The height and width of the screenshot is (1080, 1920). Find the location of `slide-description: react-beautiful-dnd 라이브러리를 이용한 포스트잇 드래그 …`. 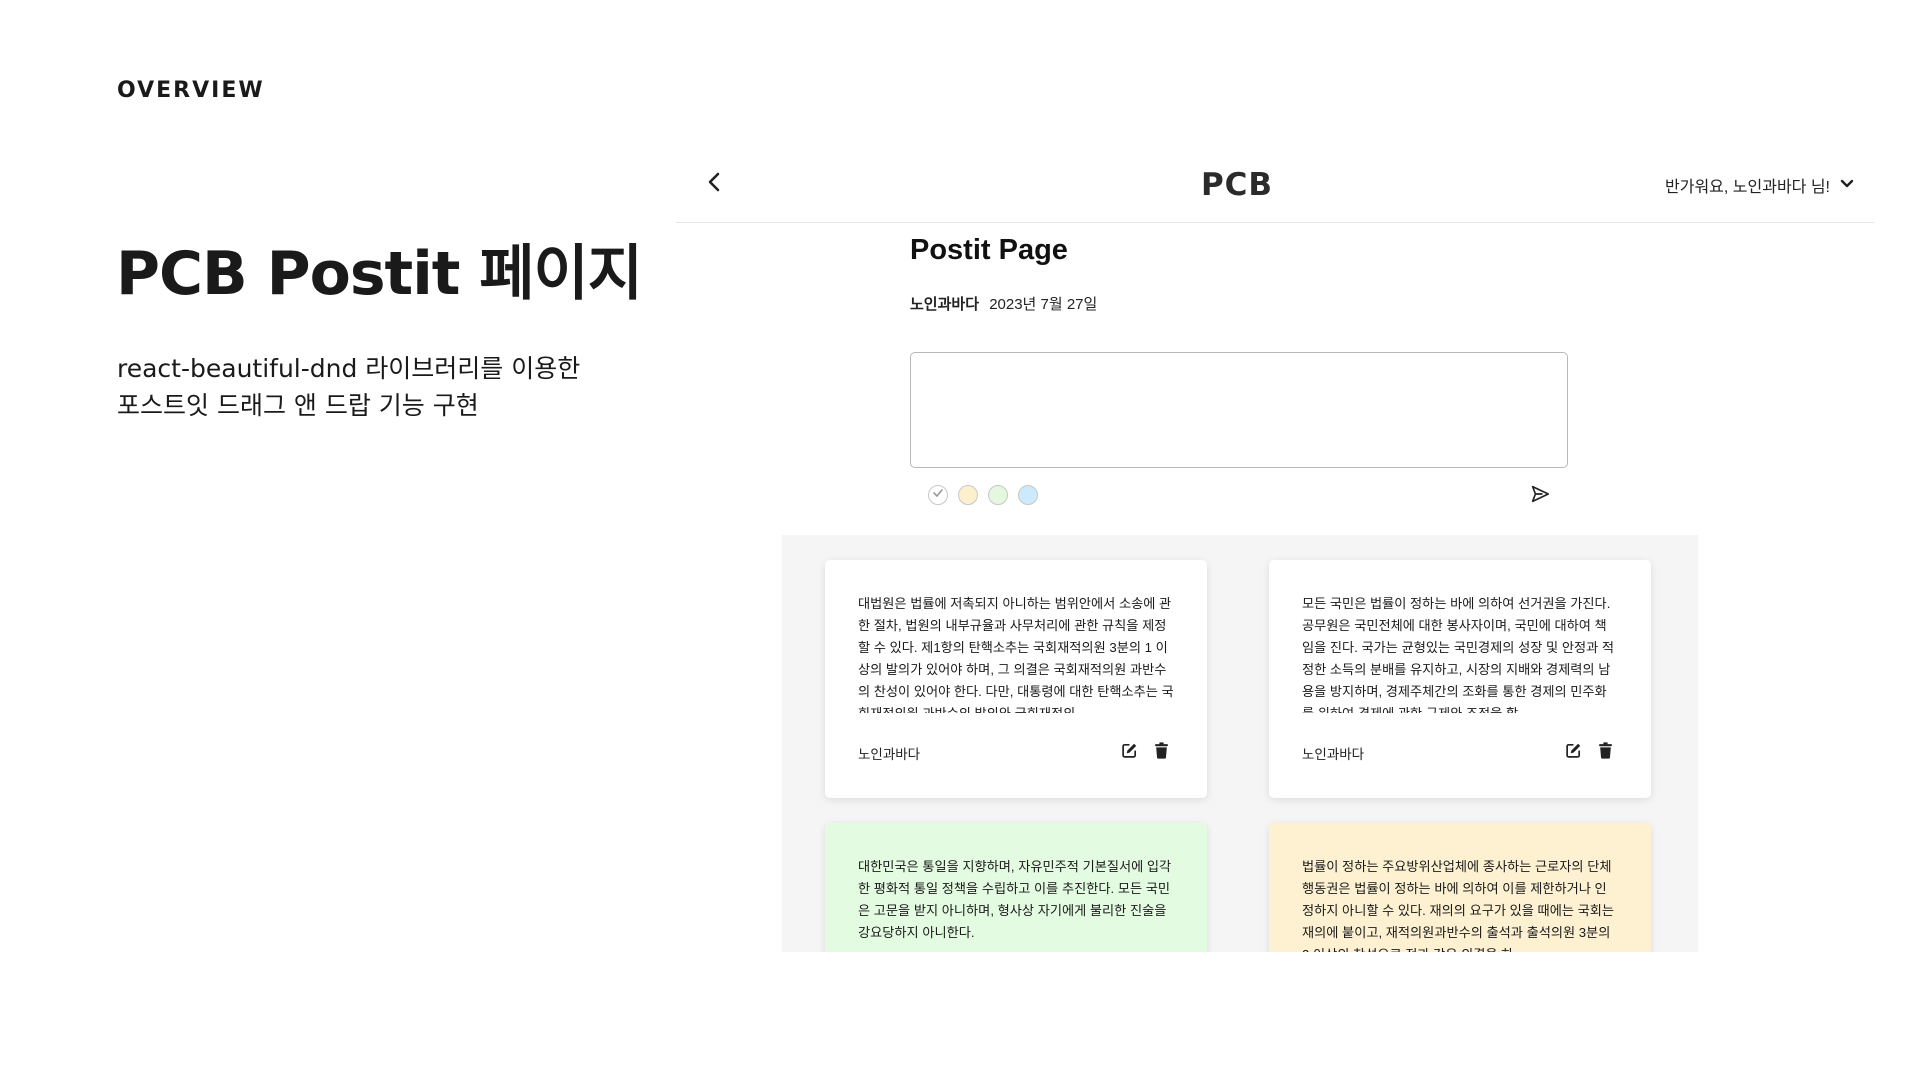

slide-description: react-beautiful-dnd 라이브러리를 이용한 포스트잇 드래그 … is located at coordinates (348, 387).